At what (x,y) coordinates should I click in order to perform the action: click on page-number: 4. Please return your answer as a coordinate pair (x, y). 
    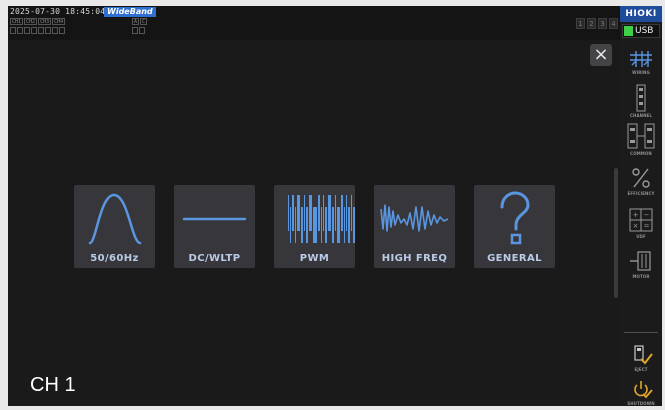
    Looking at the image, I should click on (613, 23).